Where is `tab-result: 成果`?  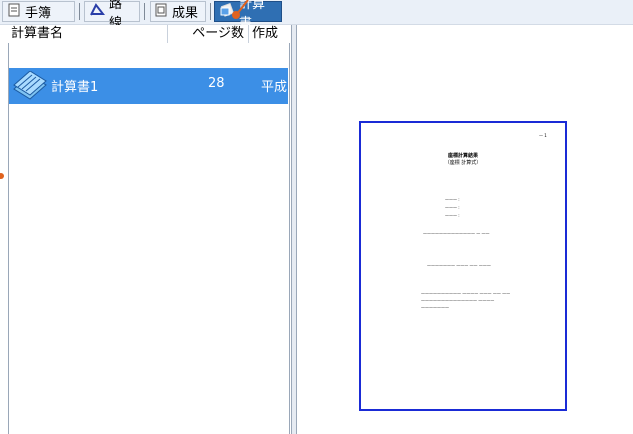 tab-result: 成果 is located at coordinates (178, 11).